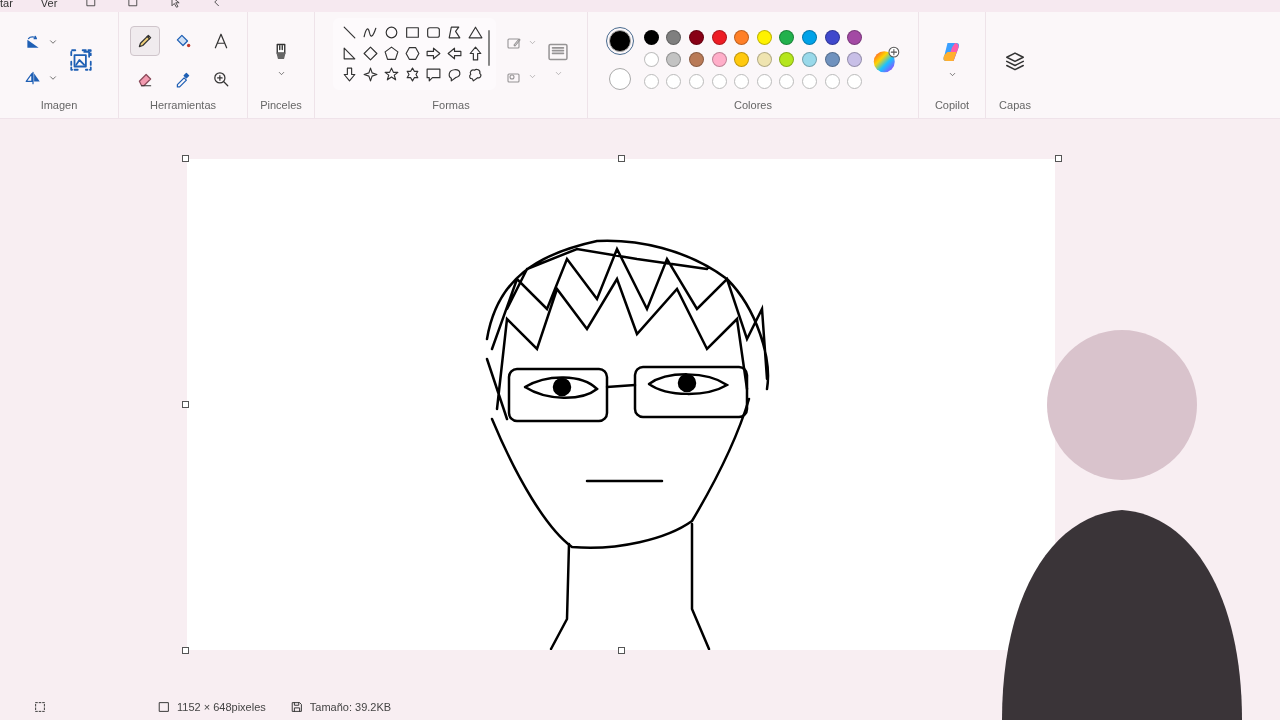  I want to click on cursor-icon, so click(175, 4).